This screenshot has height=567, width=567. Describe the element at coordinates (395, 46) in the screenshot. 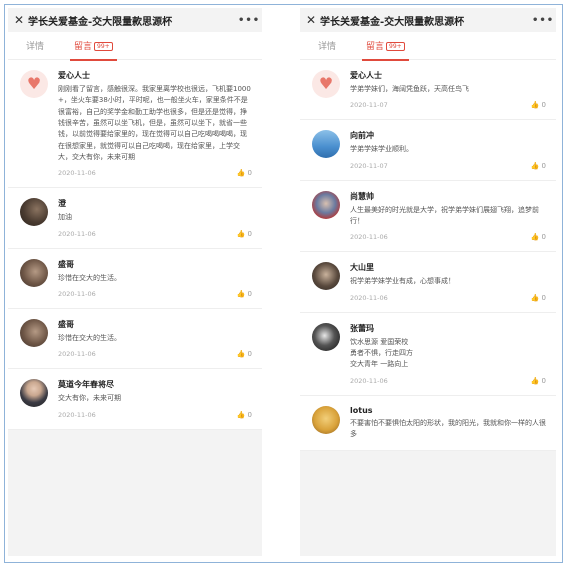

I see `comment-count-badge: 99+` at that location.